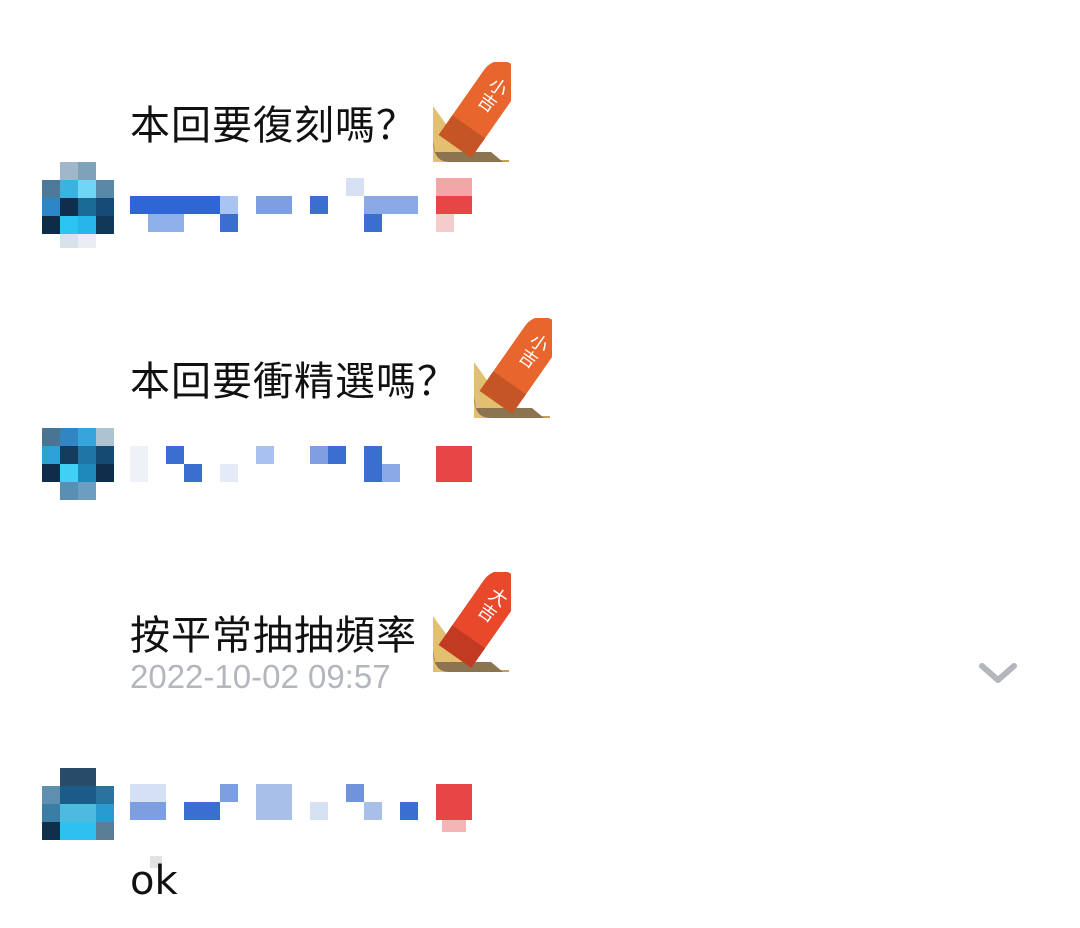  Describe the element at coordinates (477, 621) in the screenshot. I see `fortune-stick-icon: 大吉` at that location.